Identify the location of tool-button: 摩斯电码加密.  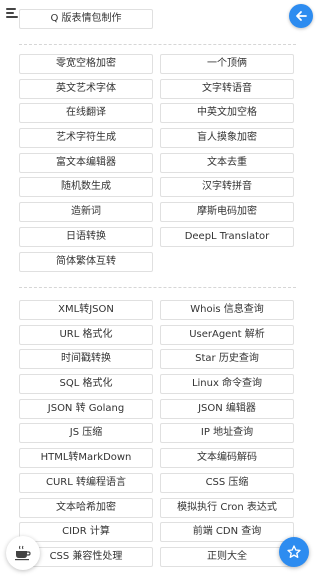
(227, 212).